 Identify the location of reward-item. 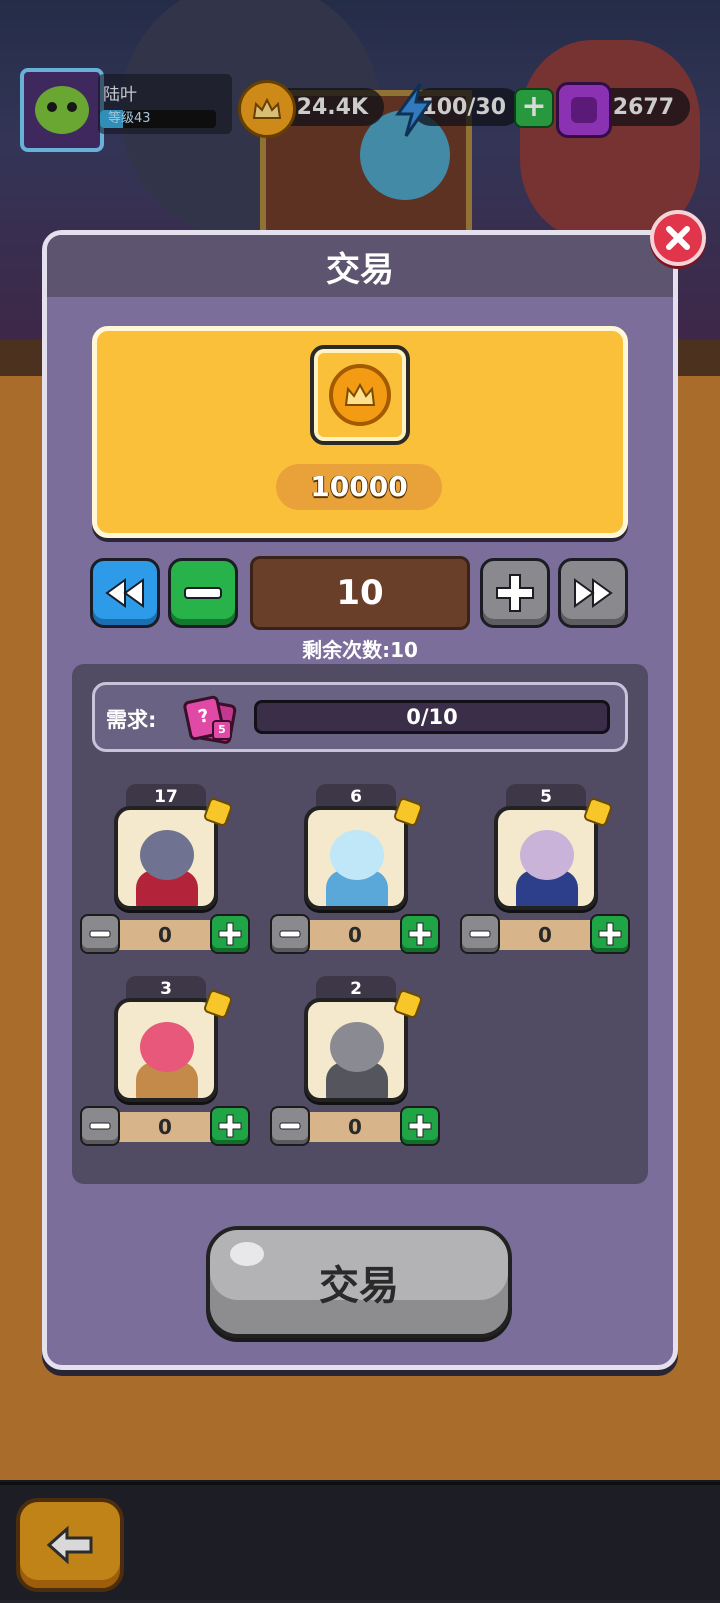
(360, 395).